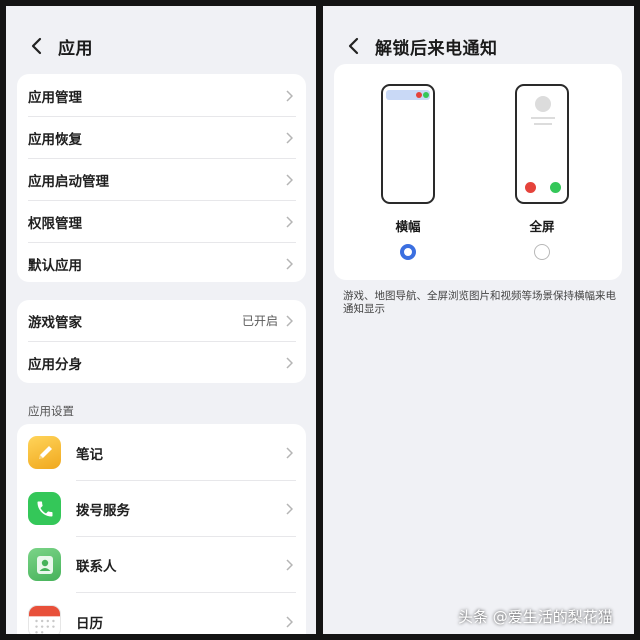  I want to click on caller-info-line, so click(543, 124).